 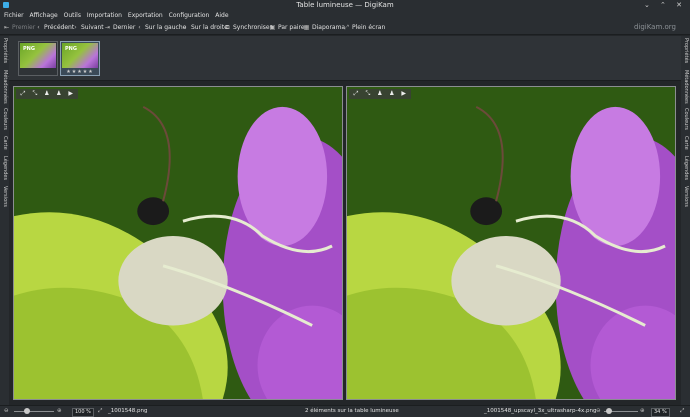 What do you see at coordinates (189, 15) in the screenshot?
I see `menu-configuration: Configuration` at bounding box center [189, 15].